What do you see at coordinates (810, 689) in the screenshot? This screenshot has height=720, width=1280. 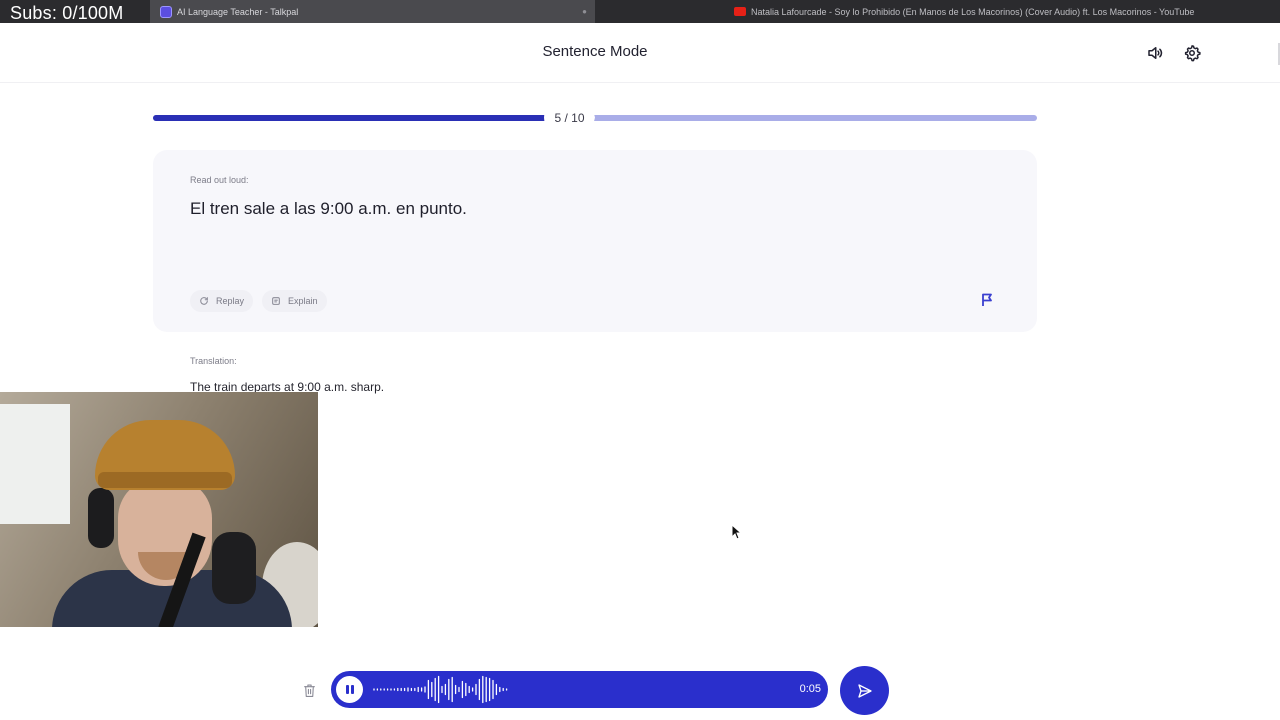 I see `recording-time: 0:05` at bounding box center [810, 689].